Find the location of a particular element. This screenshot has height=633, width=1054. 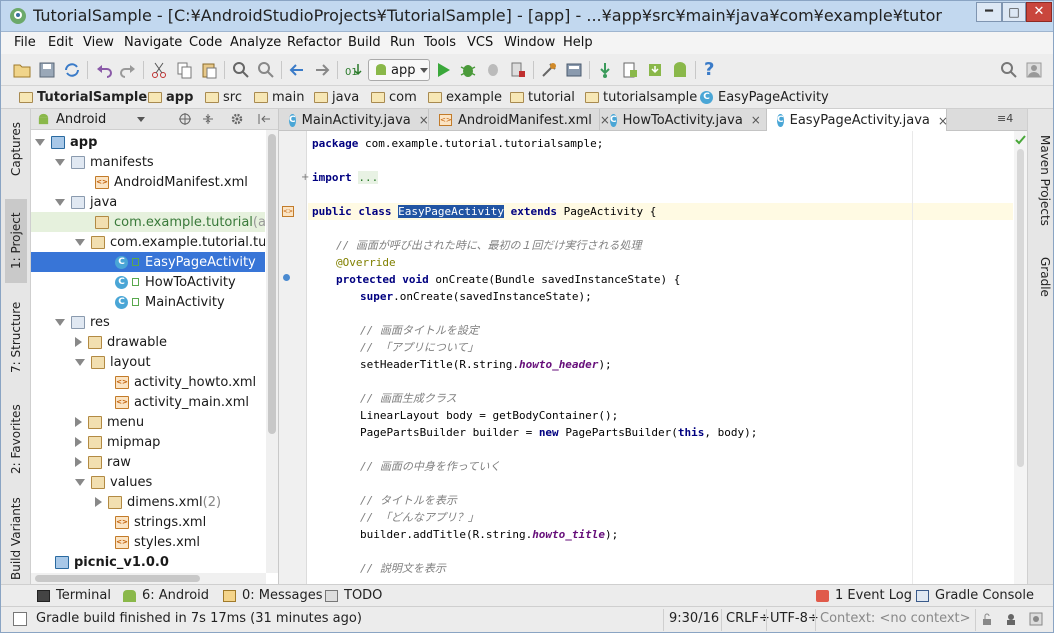

file-encoding: UTF-8÷ is located at coordinates (794, 618).